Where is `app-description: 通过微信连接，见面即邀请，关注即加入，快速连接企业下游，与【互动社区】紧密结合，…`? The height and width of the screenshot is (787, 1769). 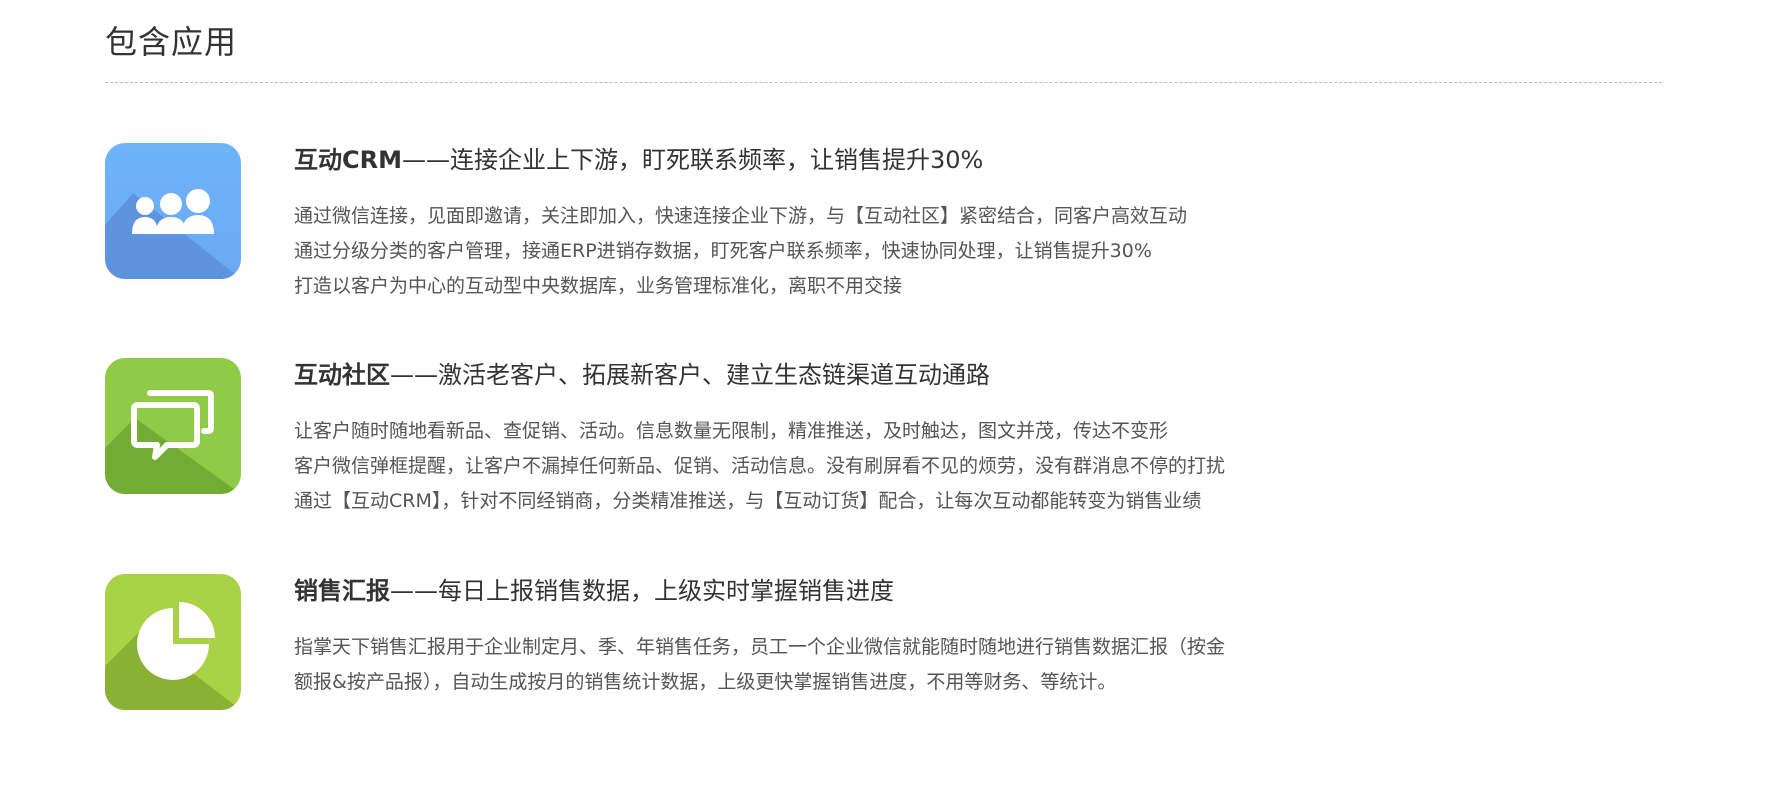 app-description: 通过微信连接，见面即邀请，关注即加入，快速连接企业下游，与【互动社区】紧密结合，… is located at coordinates (849, 251).